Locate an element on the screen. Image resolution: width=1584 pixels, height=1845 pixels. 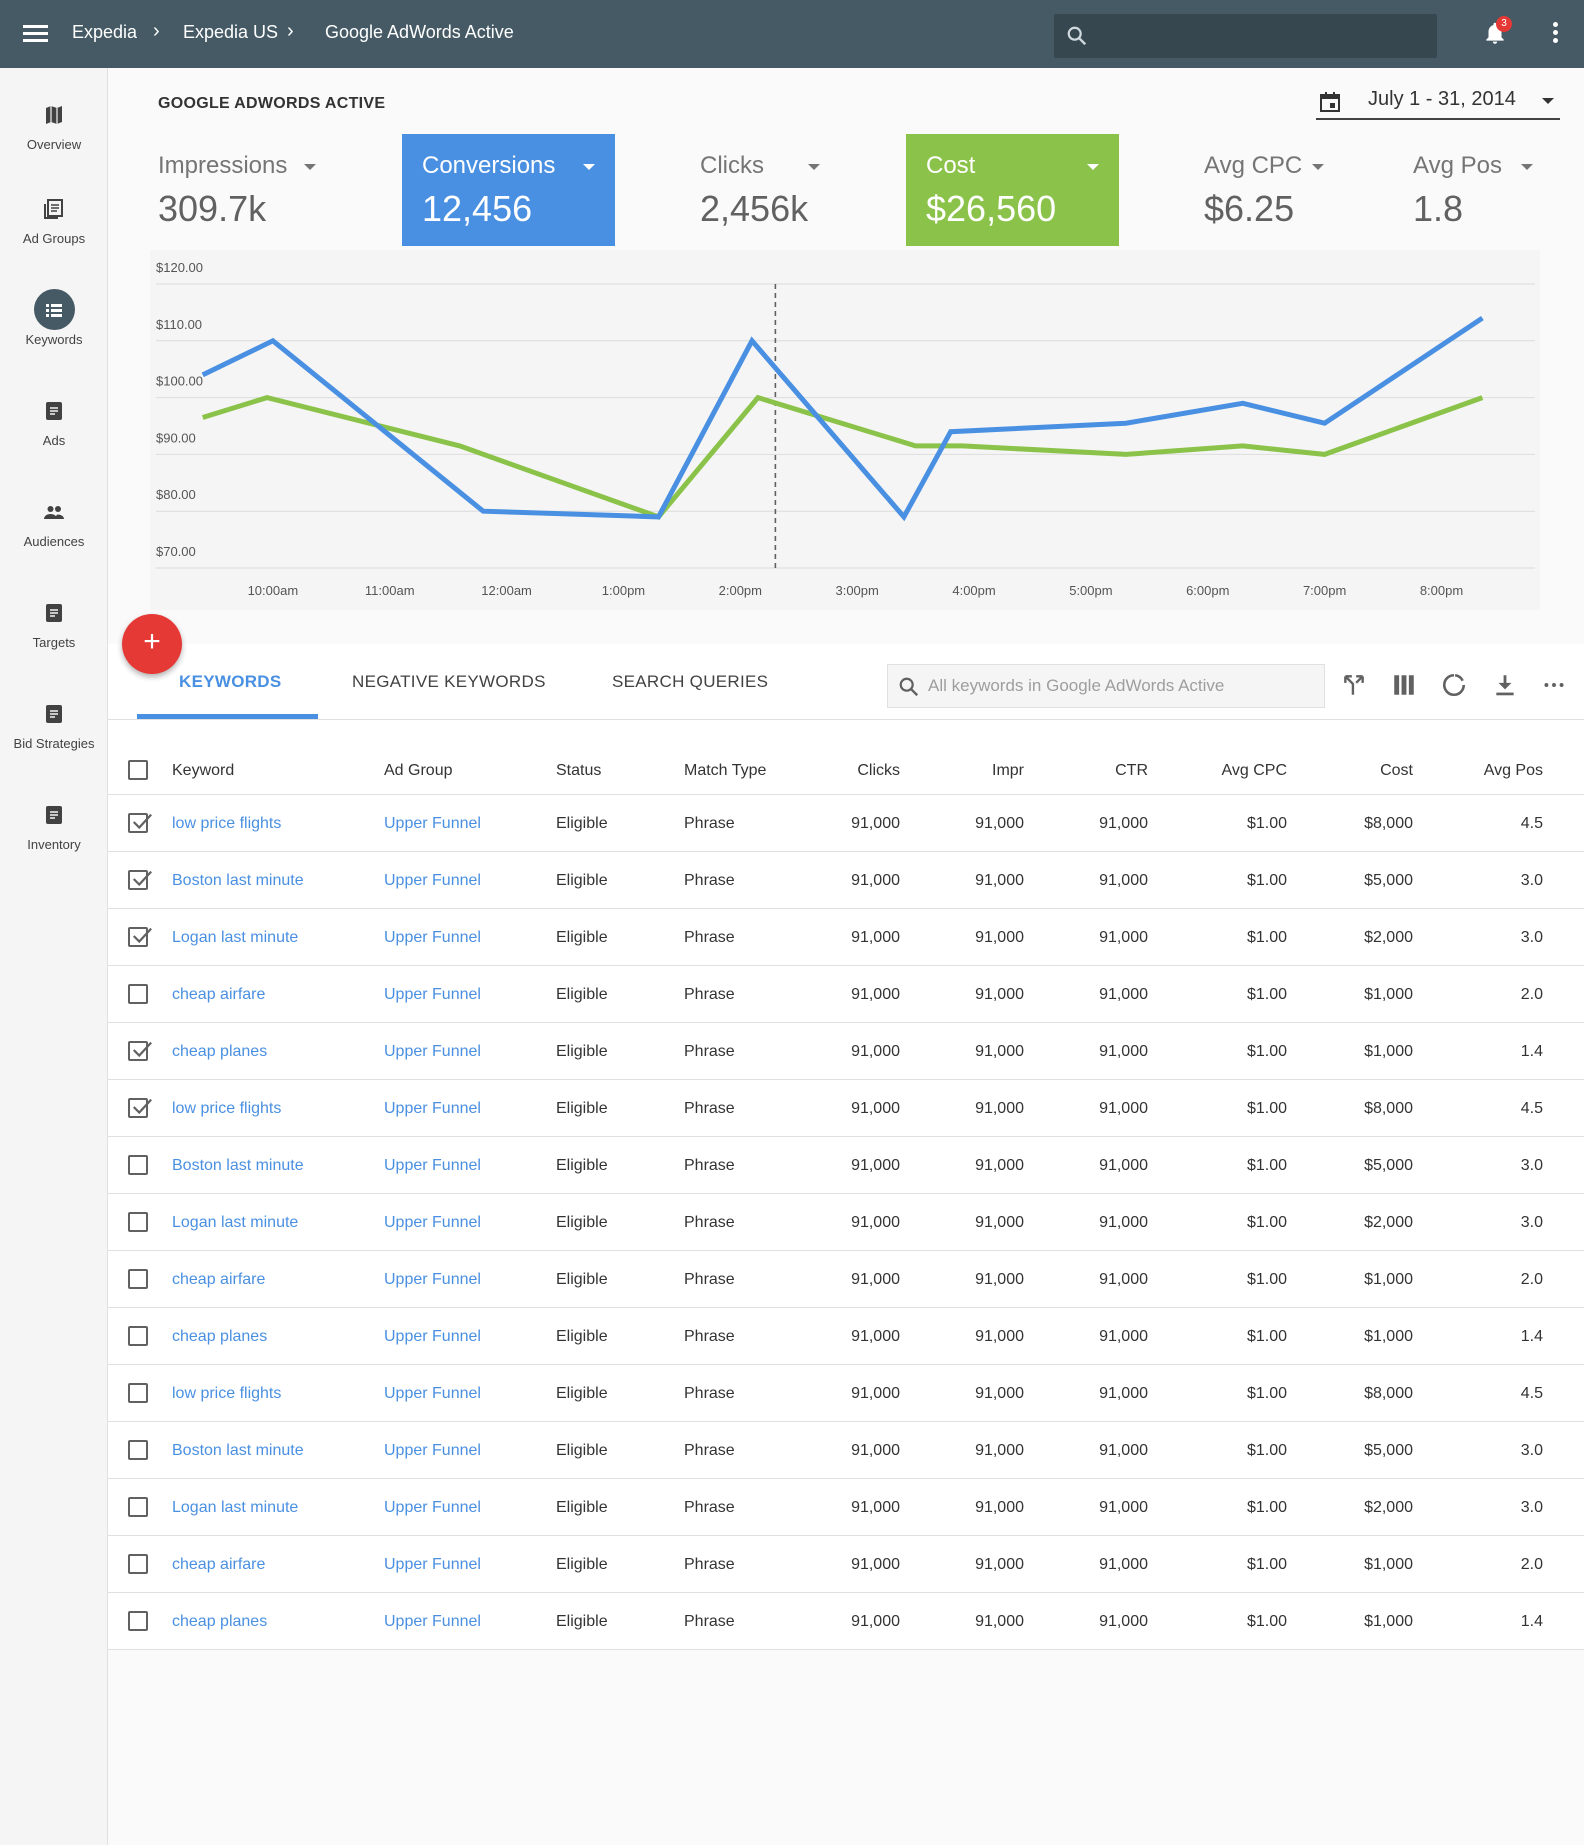
column-header-match-type: Match Type is located at coordinates (725, 771).